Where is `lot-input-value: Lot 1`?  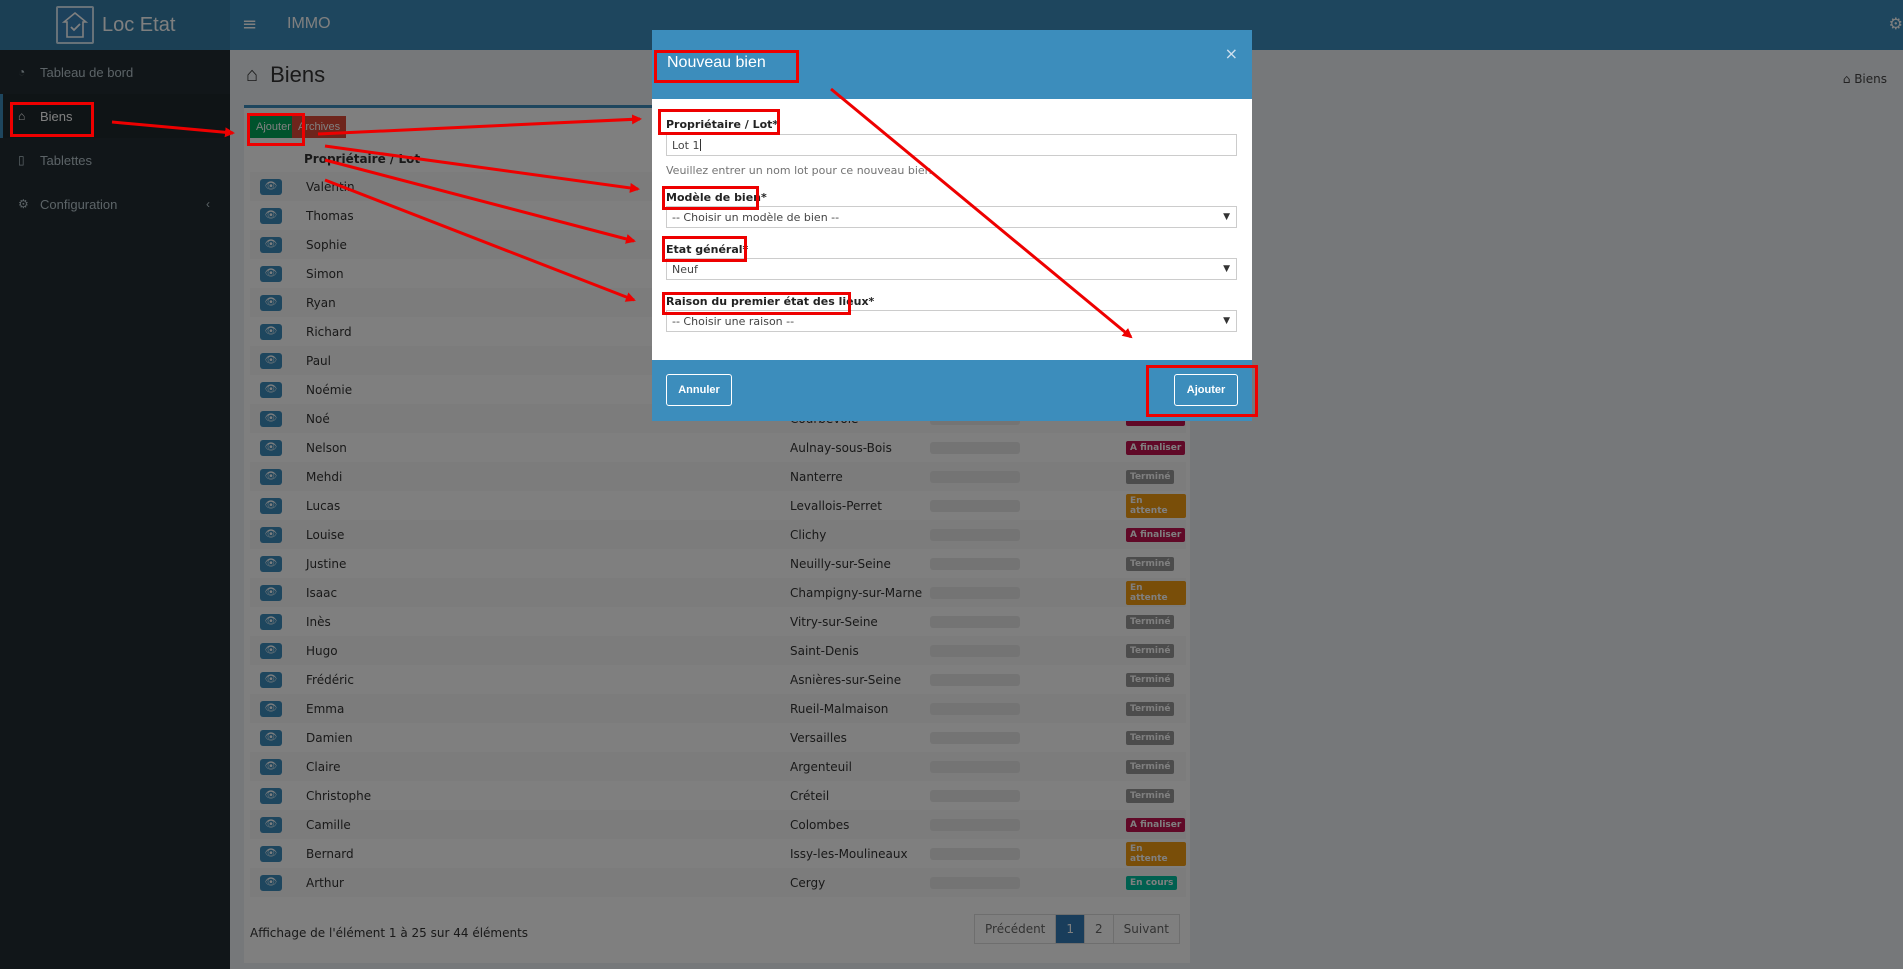
lot-input-value: Lot 1 is located at coordinates (686, 145).